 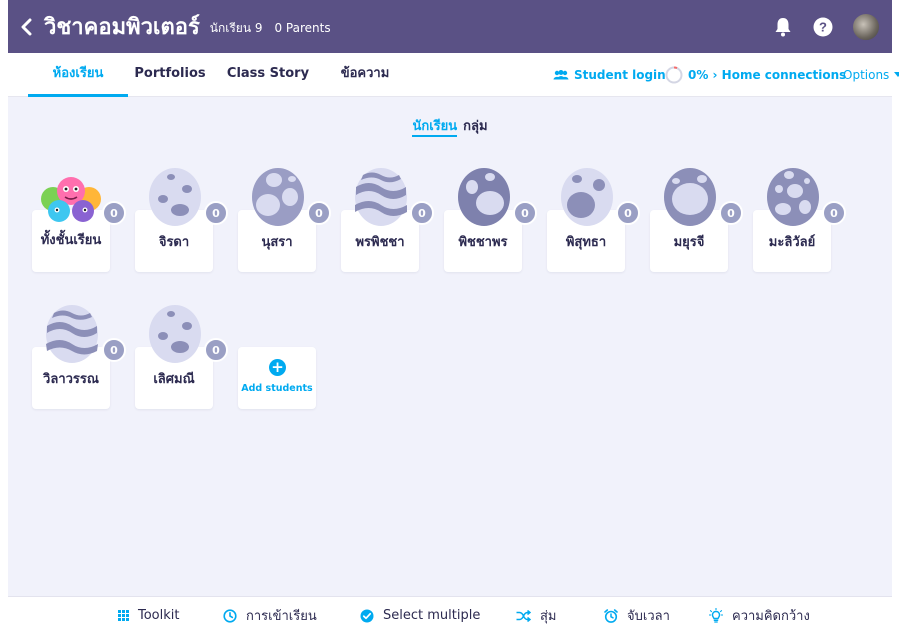 What do you see at coordinates (450, 26) in the screenshot?
I see `class-header: วิชาคอมพิวเตอร์ นักเรียน 9 0 Parents ?` at bounding box center [450, 26].